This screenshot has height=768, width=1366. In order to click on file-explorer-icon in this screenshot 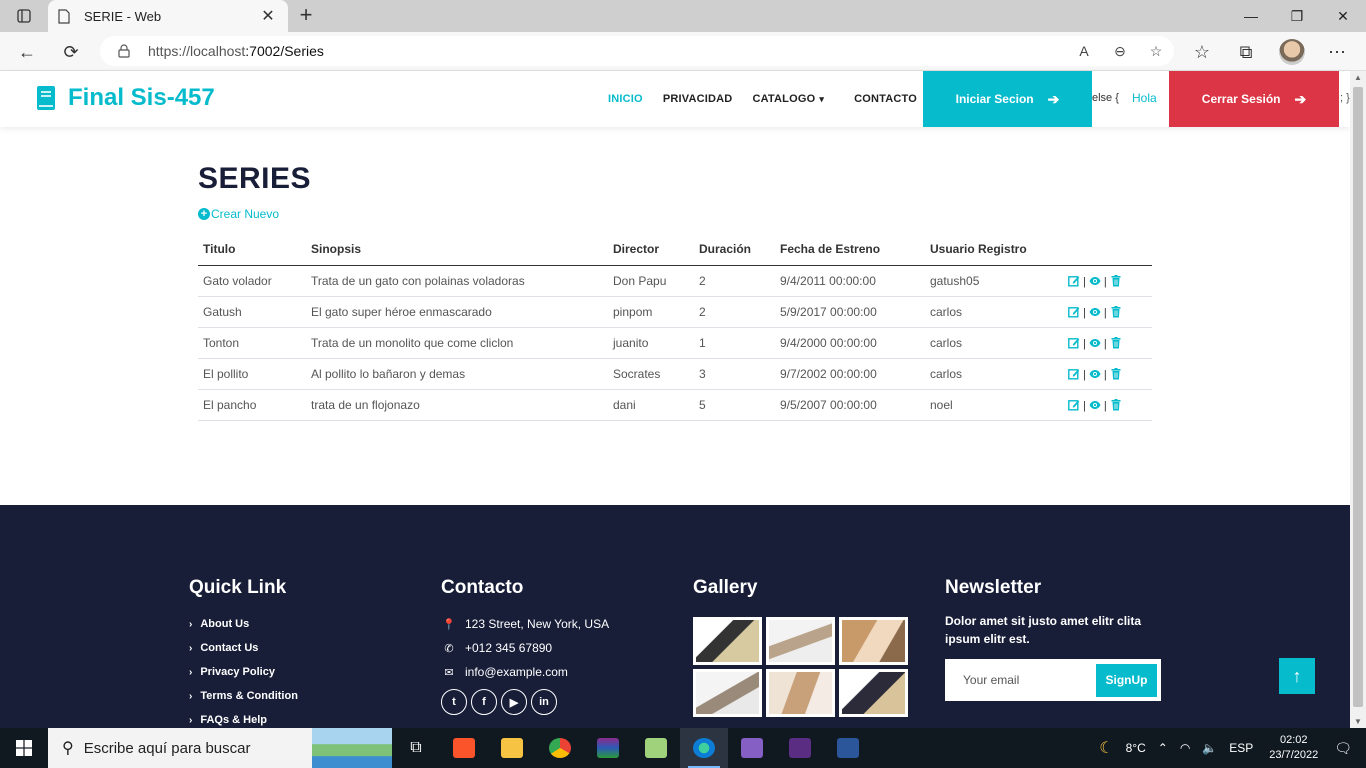, I will do `click(512, 748)`.